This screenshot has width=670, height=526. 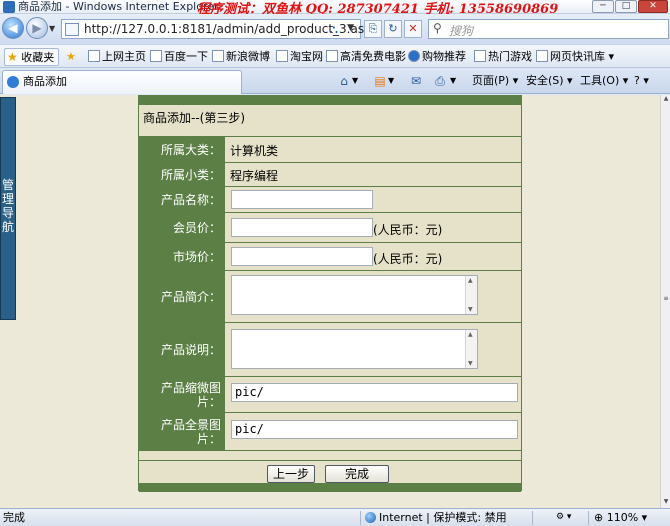 I want to click on subcategory-value: 程序编程, so click(x=254, y=176).